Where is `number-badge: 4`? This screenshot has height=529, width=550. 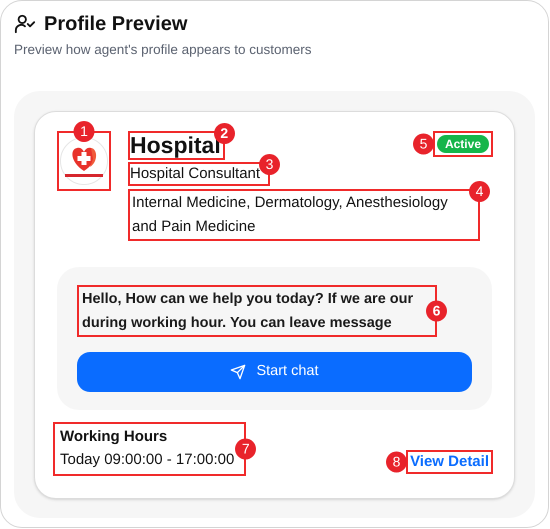
number-badge: 4 is located at coordinates (479, 191).